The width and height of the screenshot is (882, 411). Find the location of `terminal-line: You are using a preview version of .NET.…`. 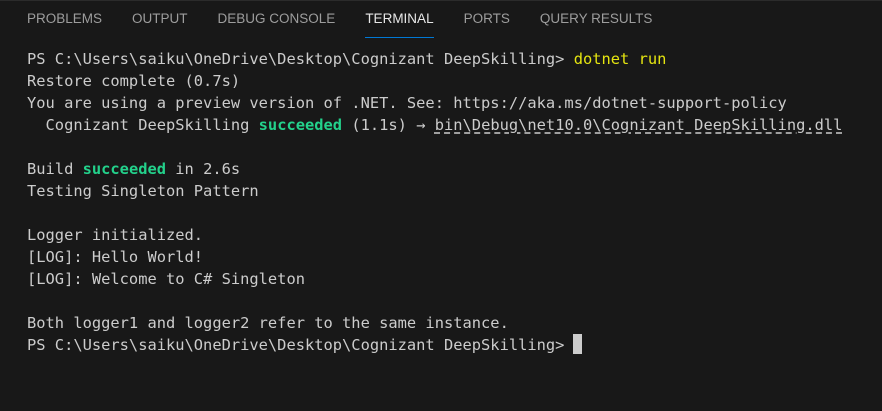

terminal-line: You are using a preview version of .NET.… is located at coordinates (449, 103).